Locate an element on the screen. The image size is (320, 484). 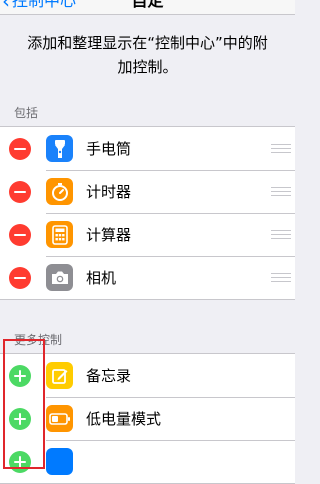
item-label: 低电量模式 is located at coordinates (124, 418).